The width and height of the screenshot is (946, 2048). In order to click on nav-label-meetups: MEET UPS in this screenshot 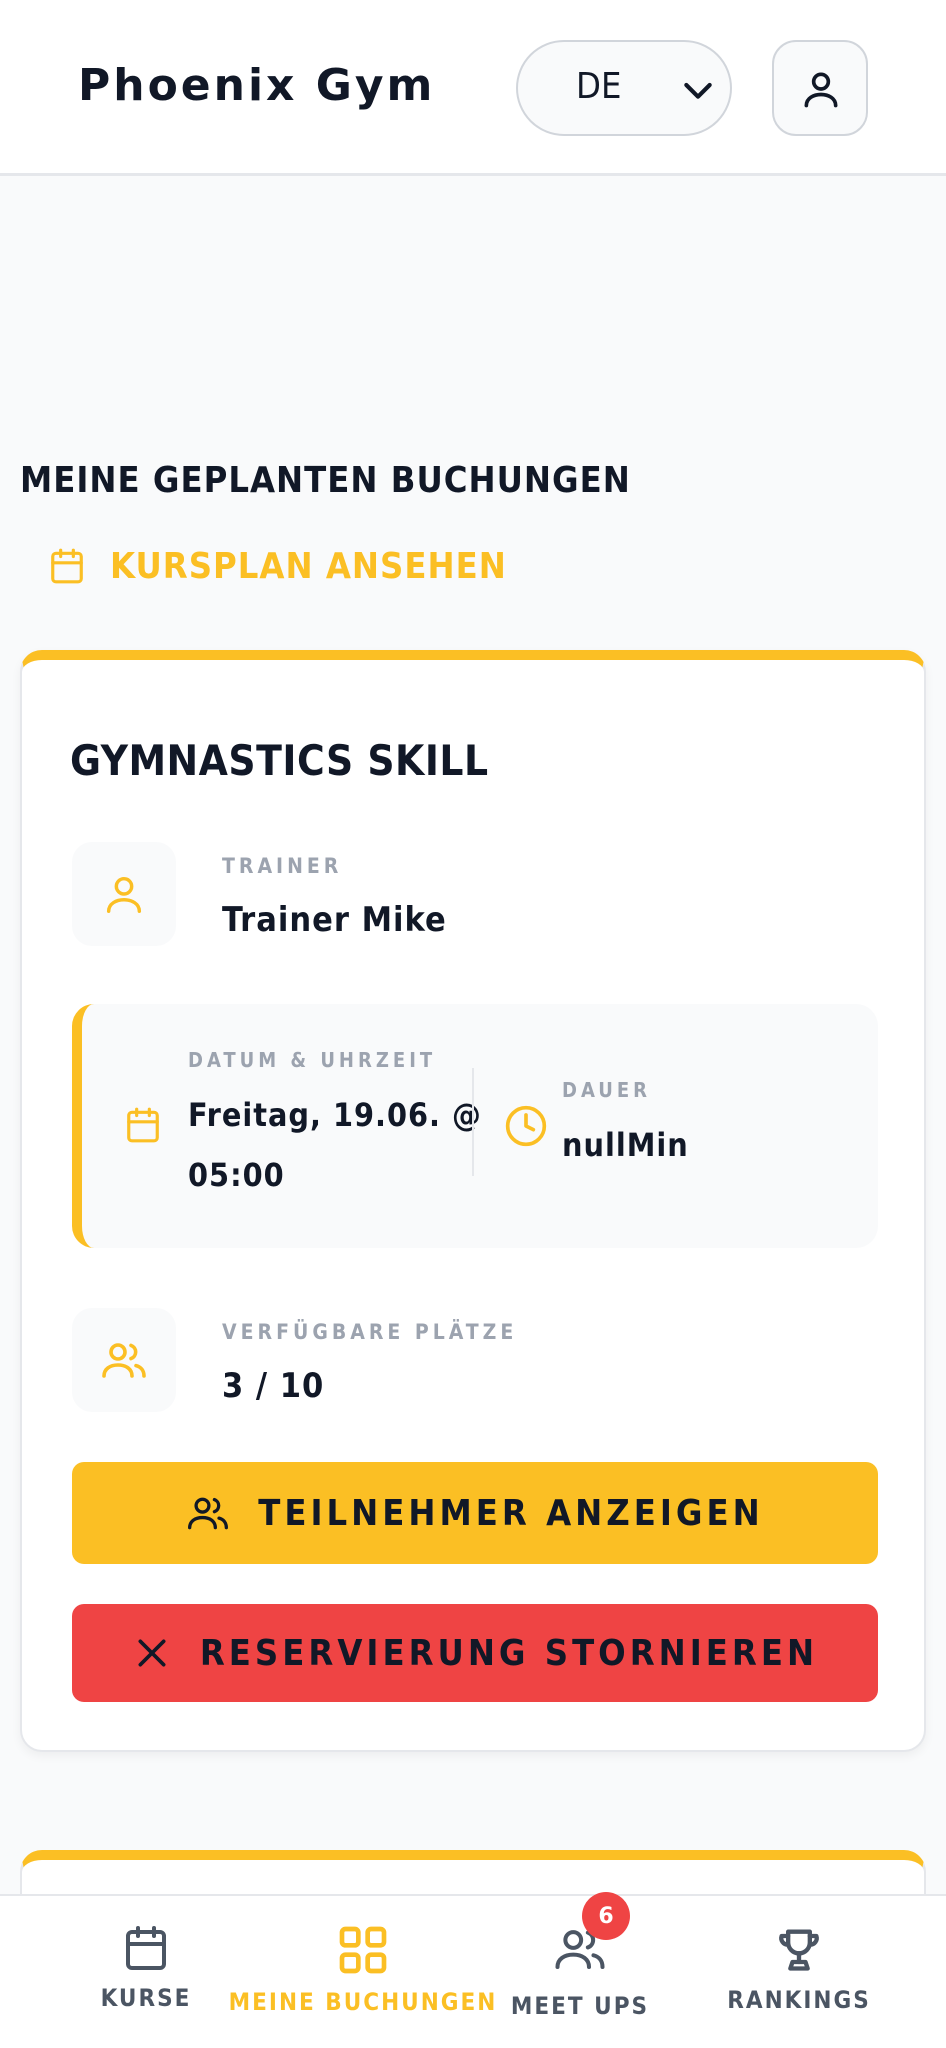, I will do `click(580, 2006)`.